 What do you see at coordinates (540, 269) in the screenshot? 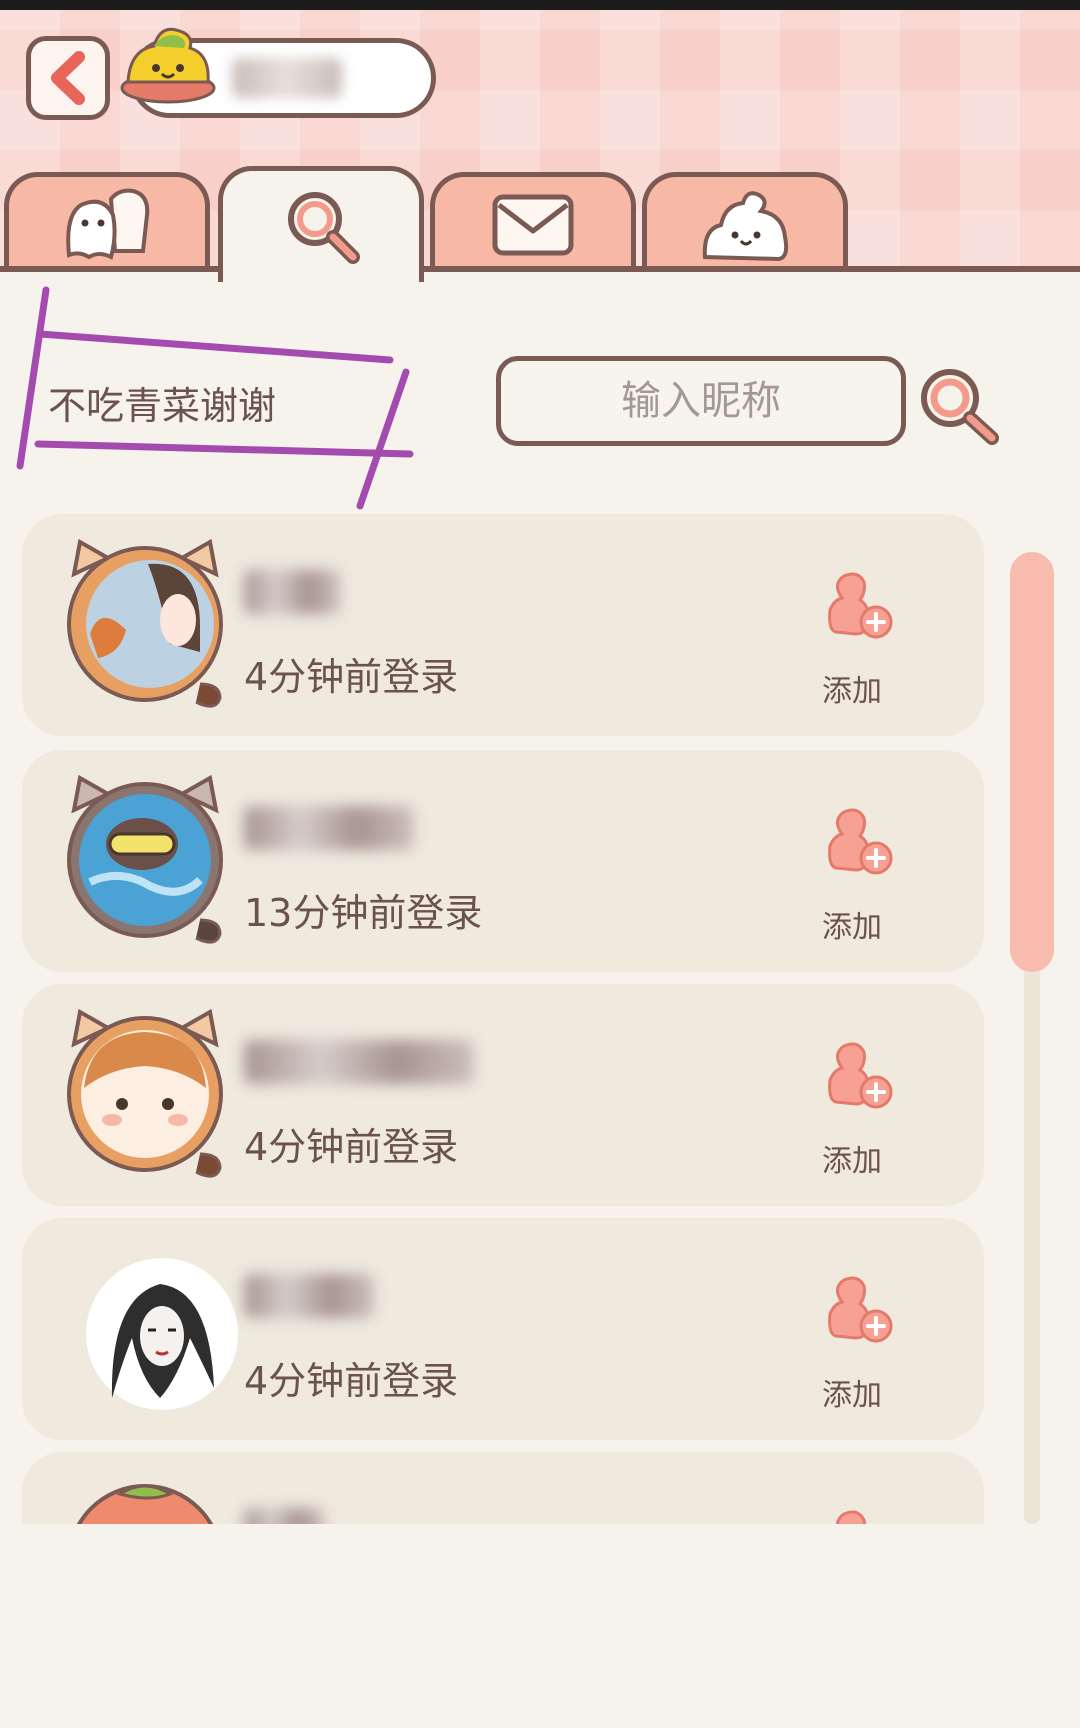
I see `tab-baseline` at bounding box center [540, 269].